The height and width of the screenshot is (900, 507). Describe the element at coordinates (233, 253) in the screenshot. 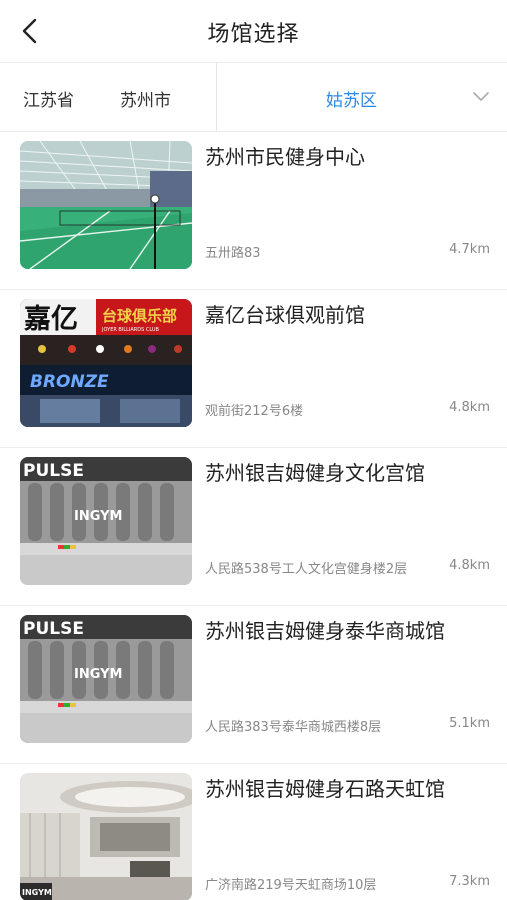

I see `venue-address: 五卅路83` at that location.